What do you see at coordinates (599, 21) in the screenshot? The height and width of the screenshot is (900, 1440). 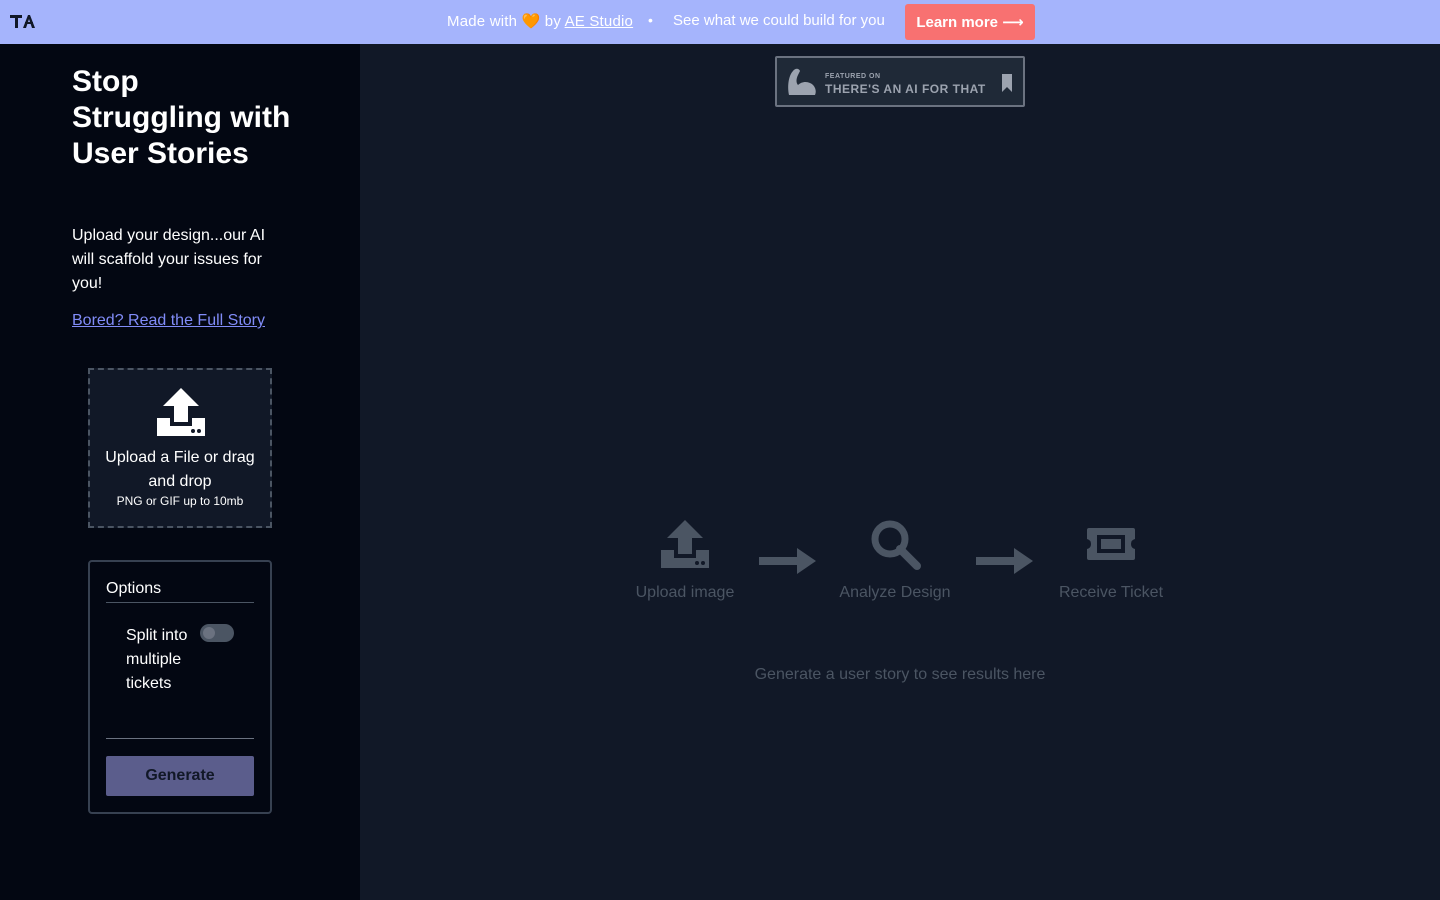 I see `ae-studio-link: AE Studio` at bounding box center [599, 21].